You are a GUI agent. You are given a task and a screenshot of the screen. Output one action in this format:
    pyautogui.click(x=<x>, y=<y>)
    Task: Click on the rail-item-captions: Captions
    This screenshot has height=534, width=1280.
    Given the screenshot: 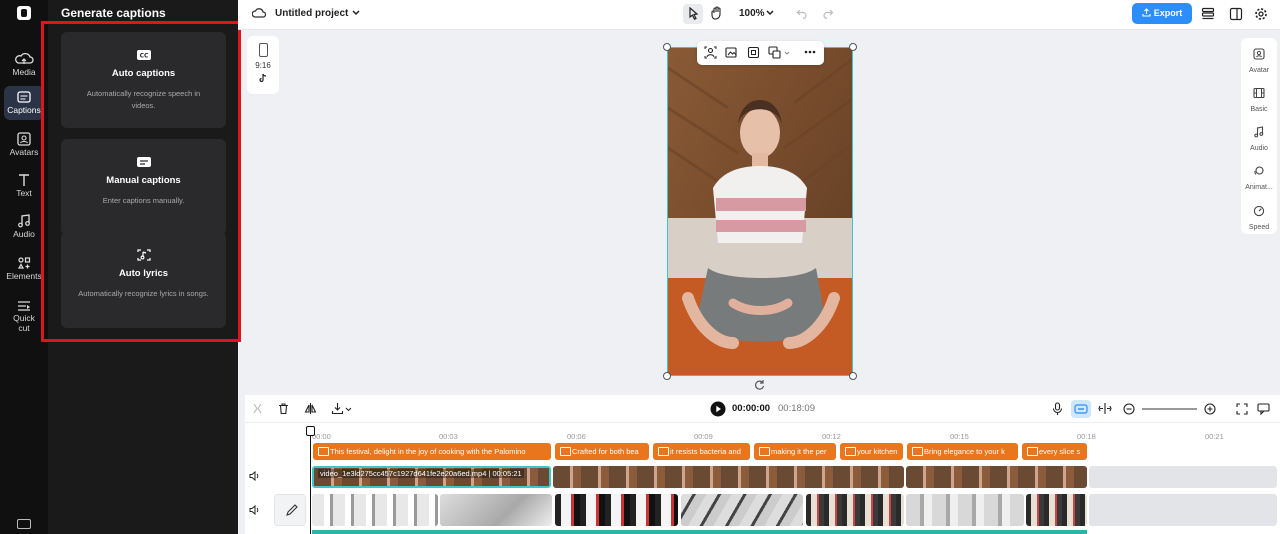 What is the action you would take?
    pyautogui.click(x=24, y=103)
    